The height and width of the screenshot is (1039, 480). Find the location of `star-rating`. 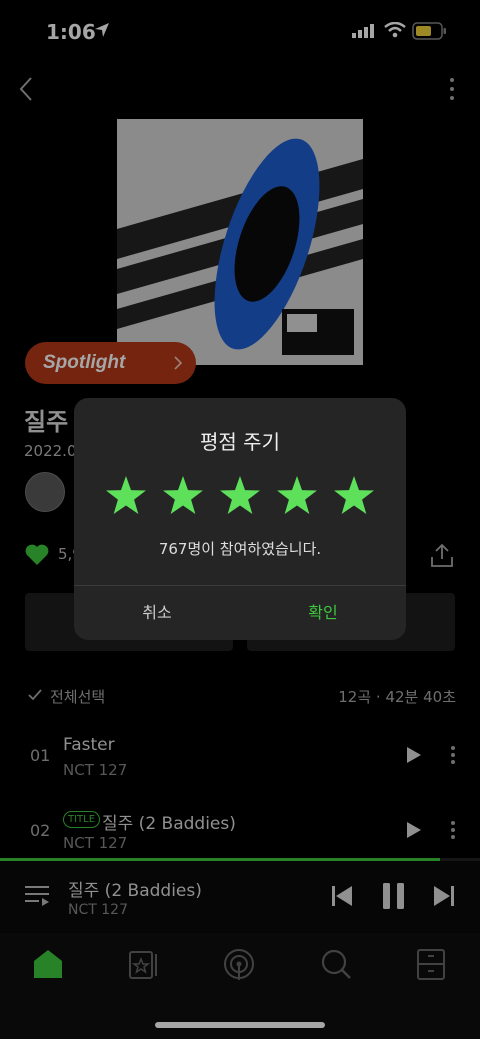

star-rating is located at coordinates (240, 496).